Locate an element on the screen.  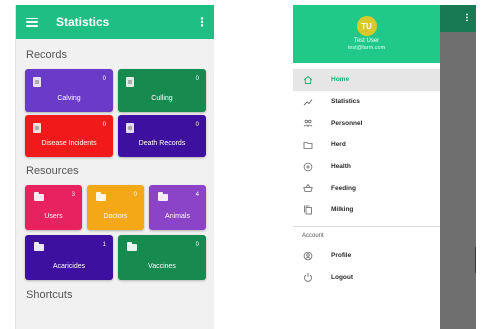
card-label: Users is located at coordinates (53, 216).